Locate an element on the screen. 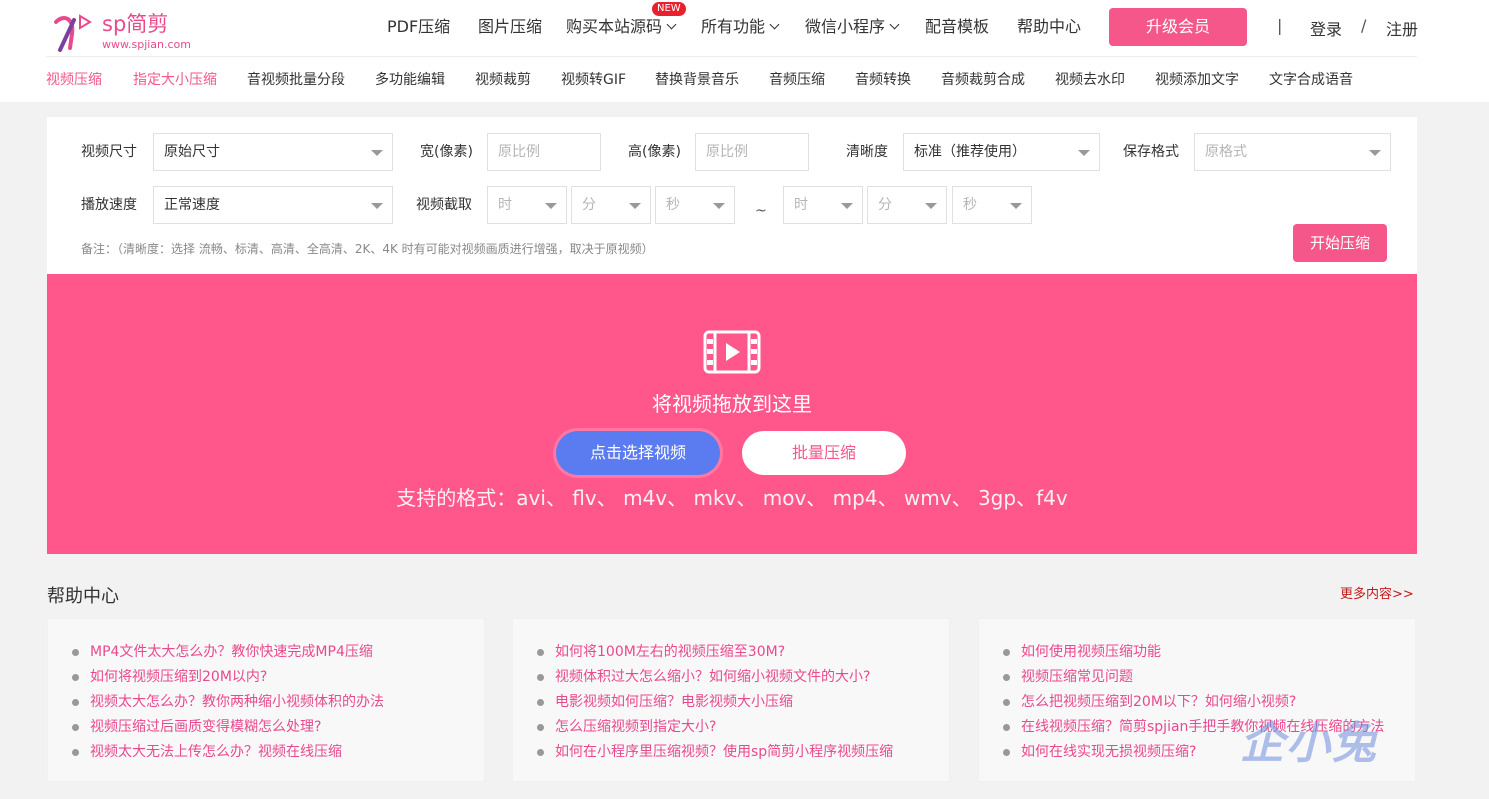 The image size is (1489, 799). help-article-link: 如何在小程序里压缩视频？使用sp简剪小程序视频压缩 is located at coordinates (715, 752).